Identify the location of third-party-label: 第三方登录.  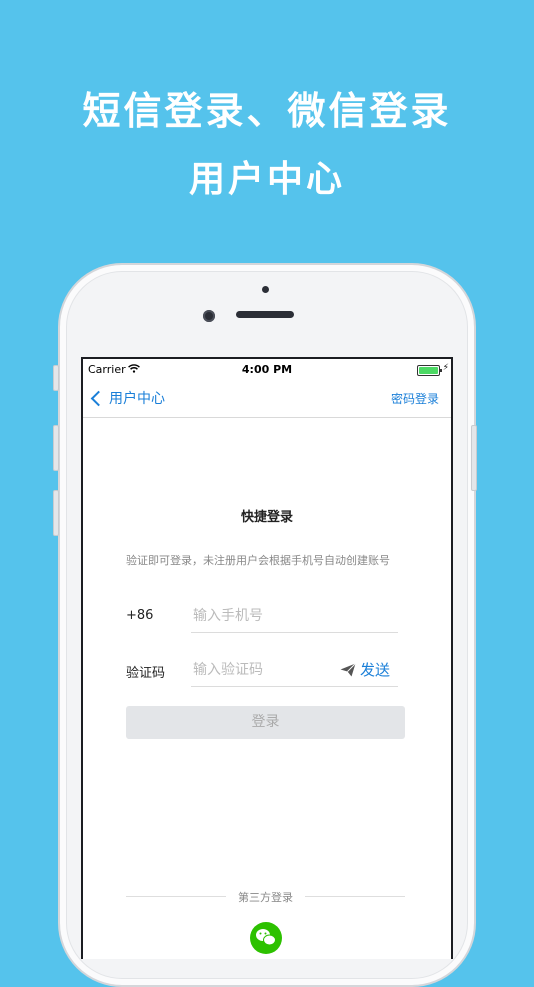
(265, 897).